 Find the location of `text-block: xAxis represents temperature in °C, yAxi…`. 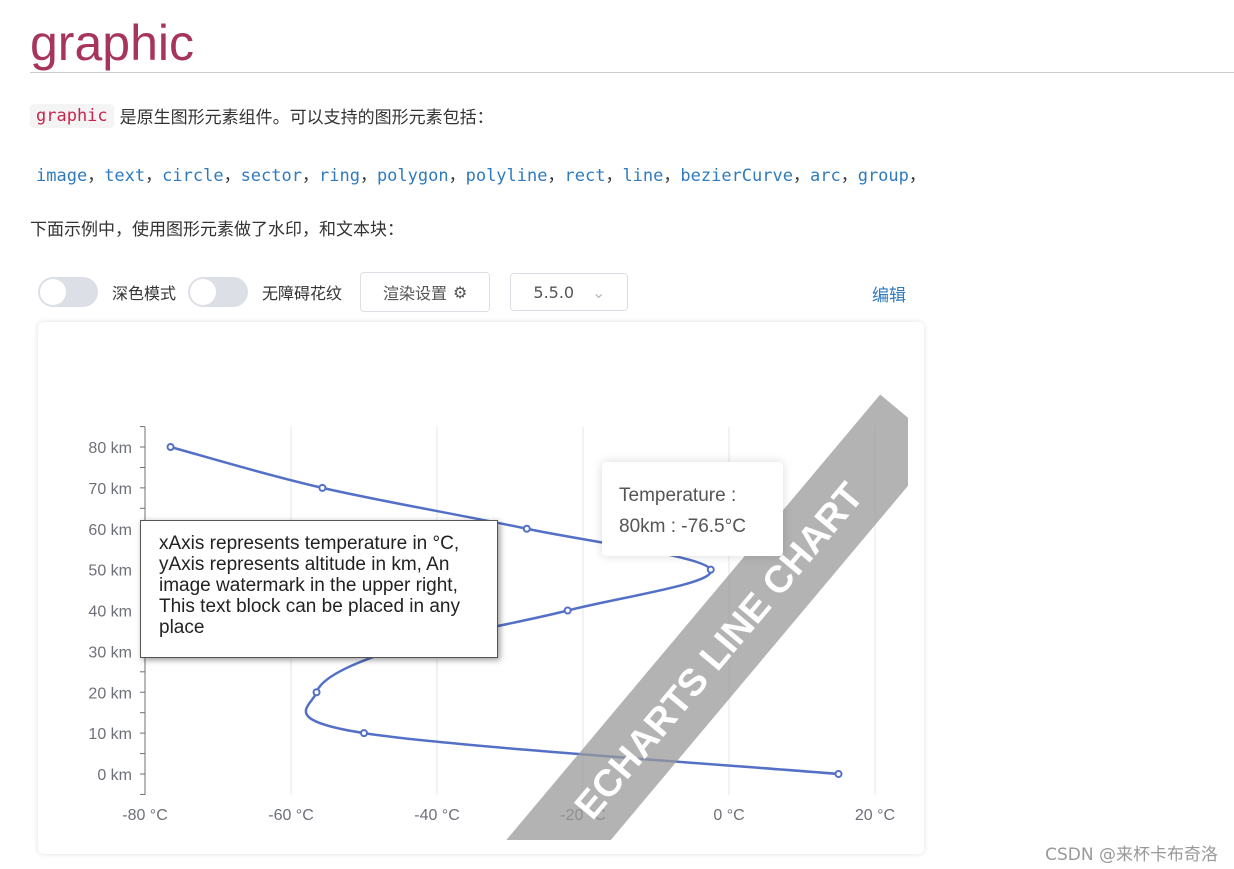

text-block: xAxis represents temperature in °C, yAxi… is located at coordinates (319, 589).